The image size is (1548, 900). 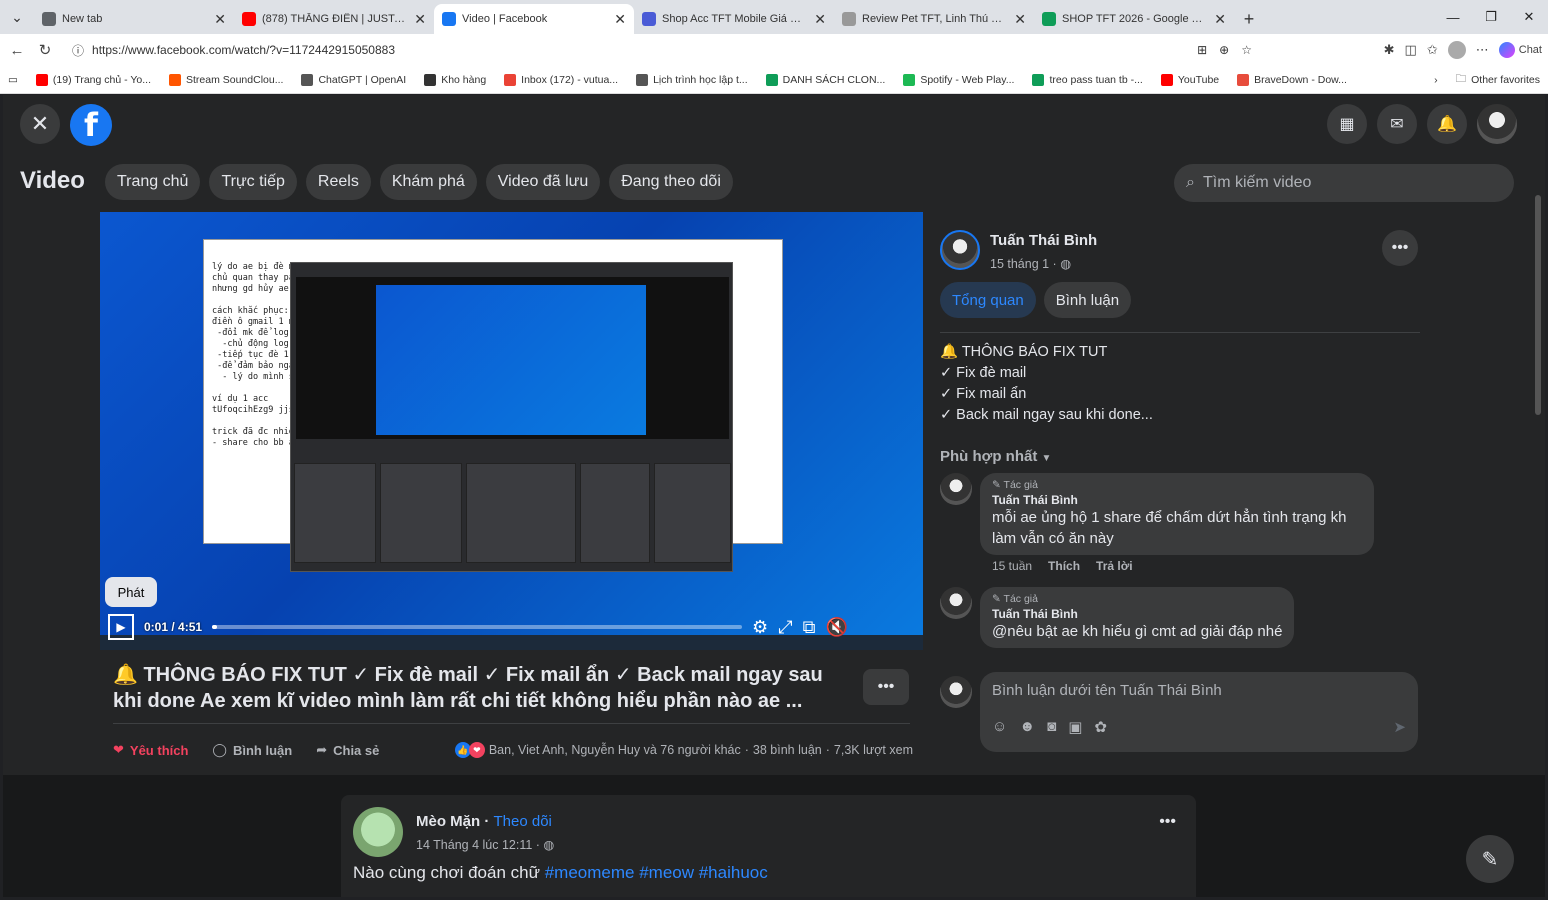 What do you see at coordinates (1399, 727) in the screenshot?
I see `send-icon: ➤` at bounding box center [1399, 727].